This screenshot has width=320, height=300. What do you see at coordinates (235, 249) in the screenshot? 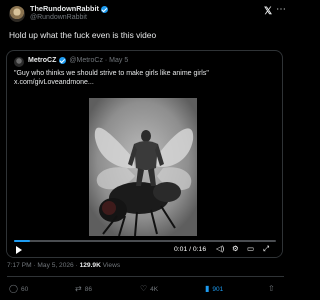
I see `settings-icon: ⚙` at bounding box center [235, 249].